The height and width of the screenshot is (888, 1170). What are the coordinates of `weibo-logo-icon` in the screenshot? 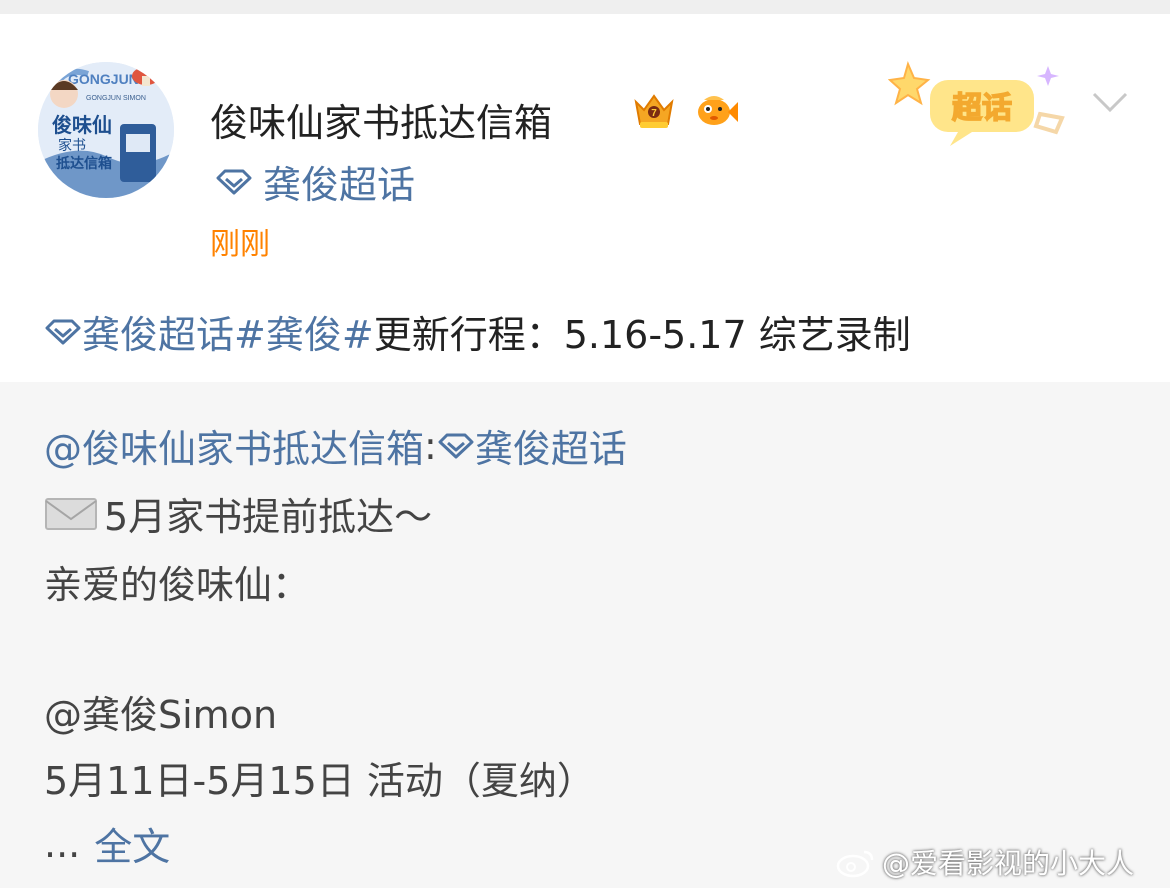 It's located at (855, 864).